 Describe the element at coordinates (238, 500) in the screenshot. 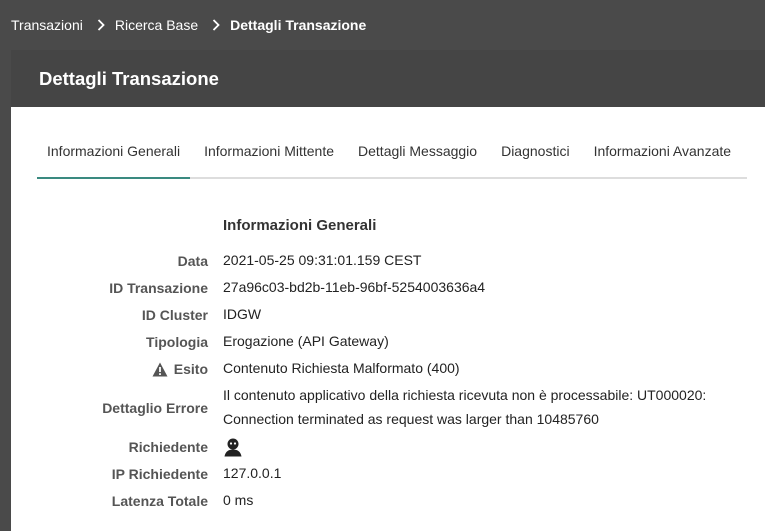

I see `field-value: 0 ms` at that location.